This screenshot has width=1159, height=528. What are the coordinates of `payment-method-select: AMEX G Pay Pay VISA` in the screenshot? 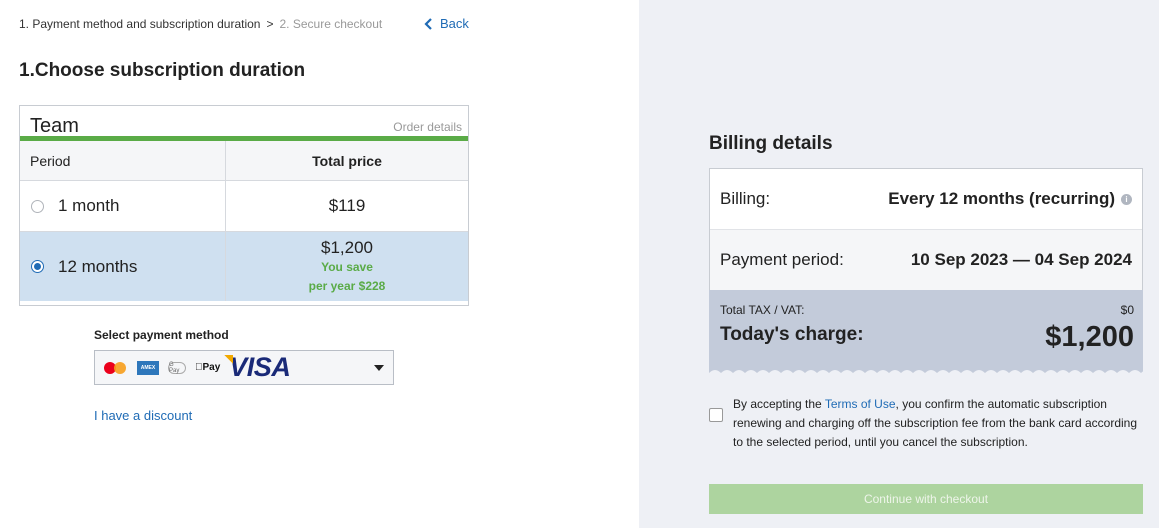 It's located at (244, 367).